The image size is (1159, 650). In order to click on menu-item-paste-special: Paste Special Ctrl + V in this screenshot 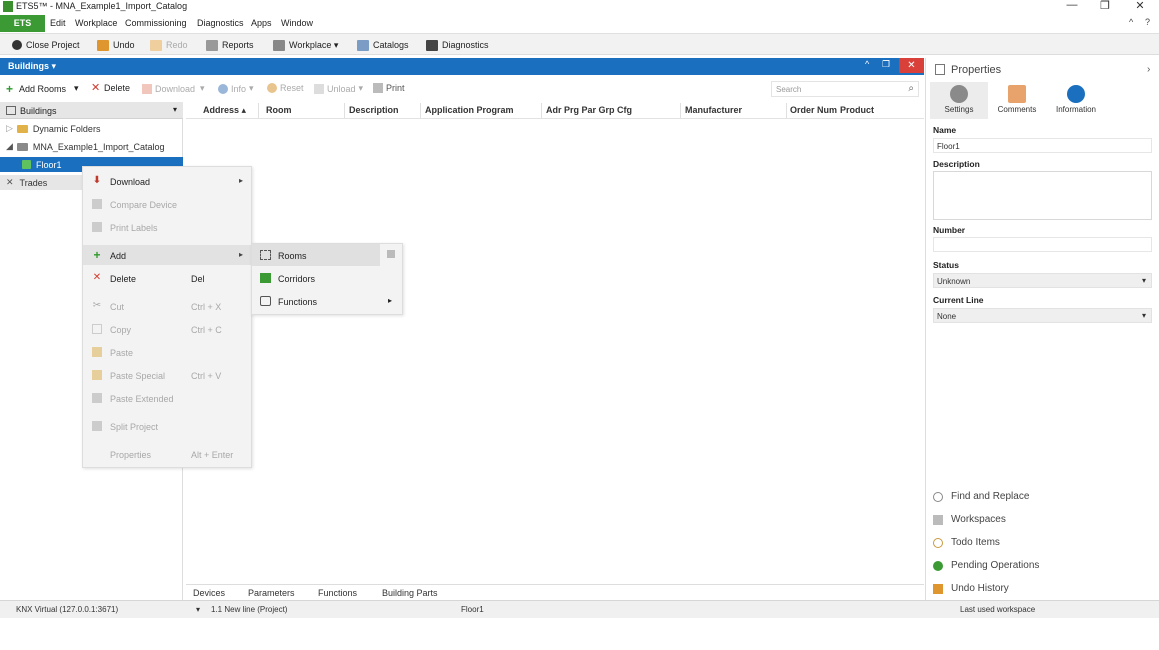, I will do `click(167, 375)`.